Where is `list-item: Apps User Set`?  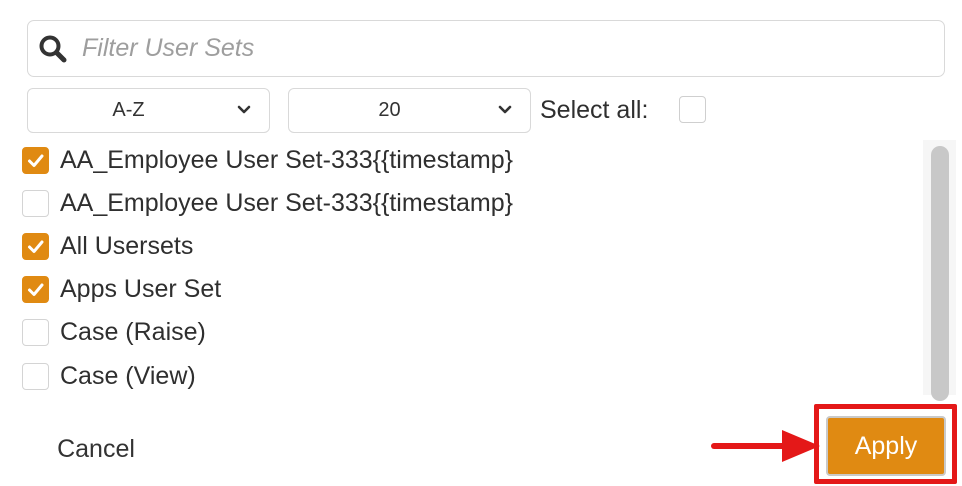
list-item: Apps User Set is located at coordinates (121, 289).